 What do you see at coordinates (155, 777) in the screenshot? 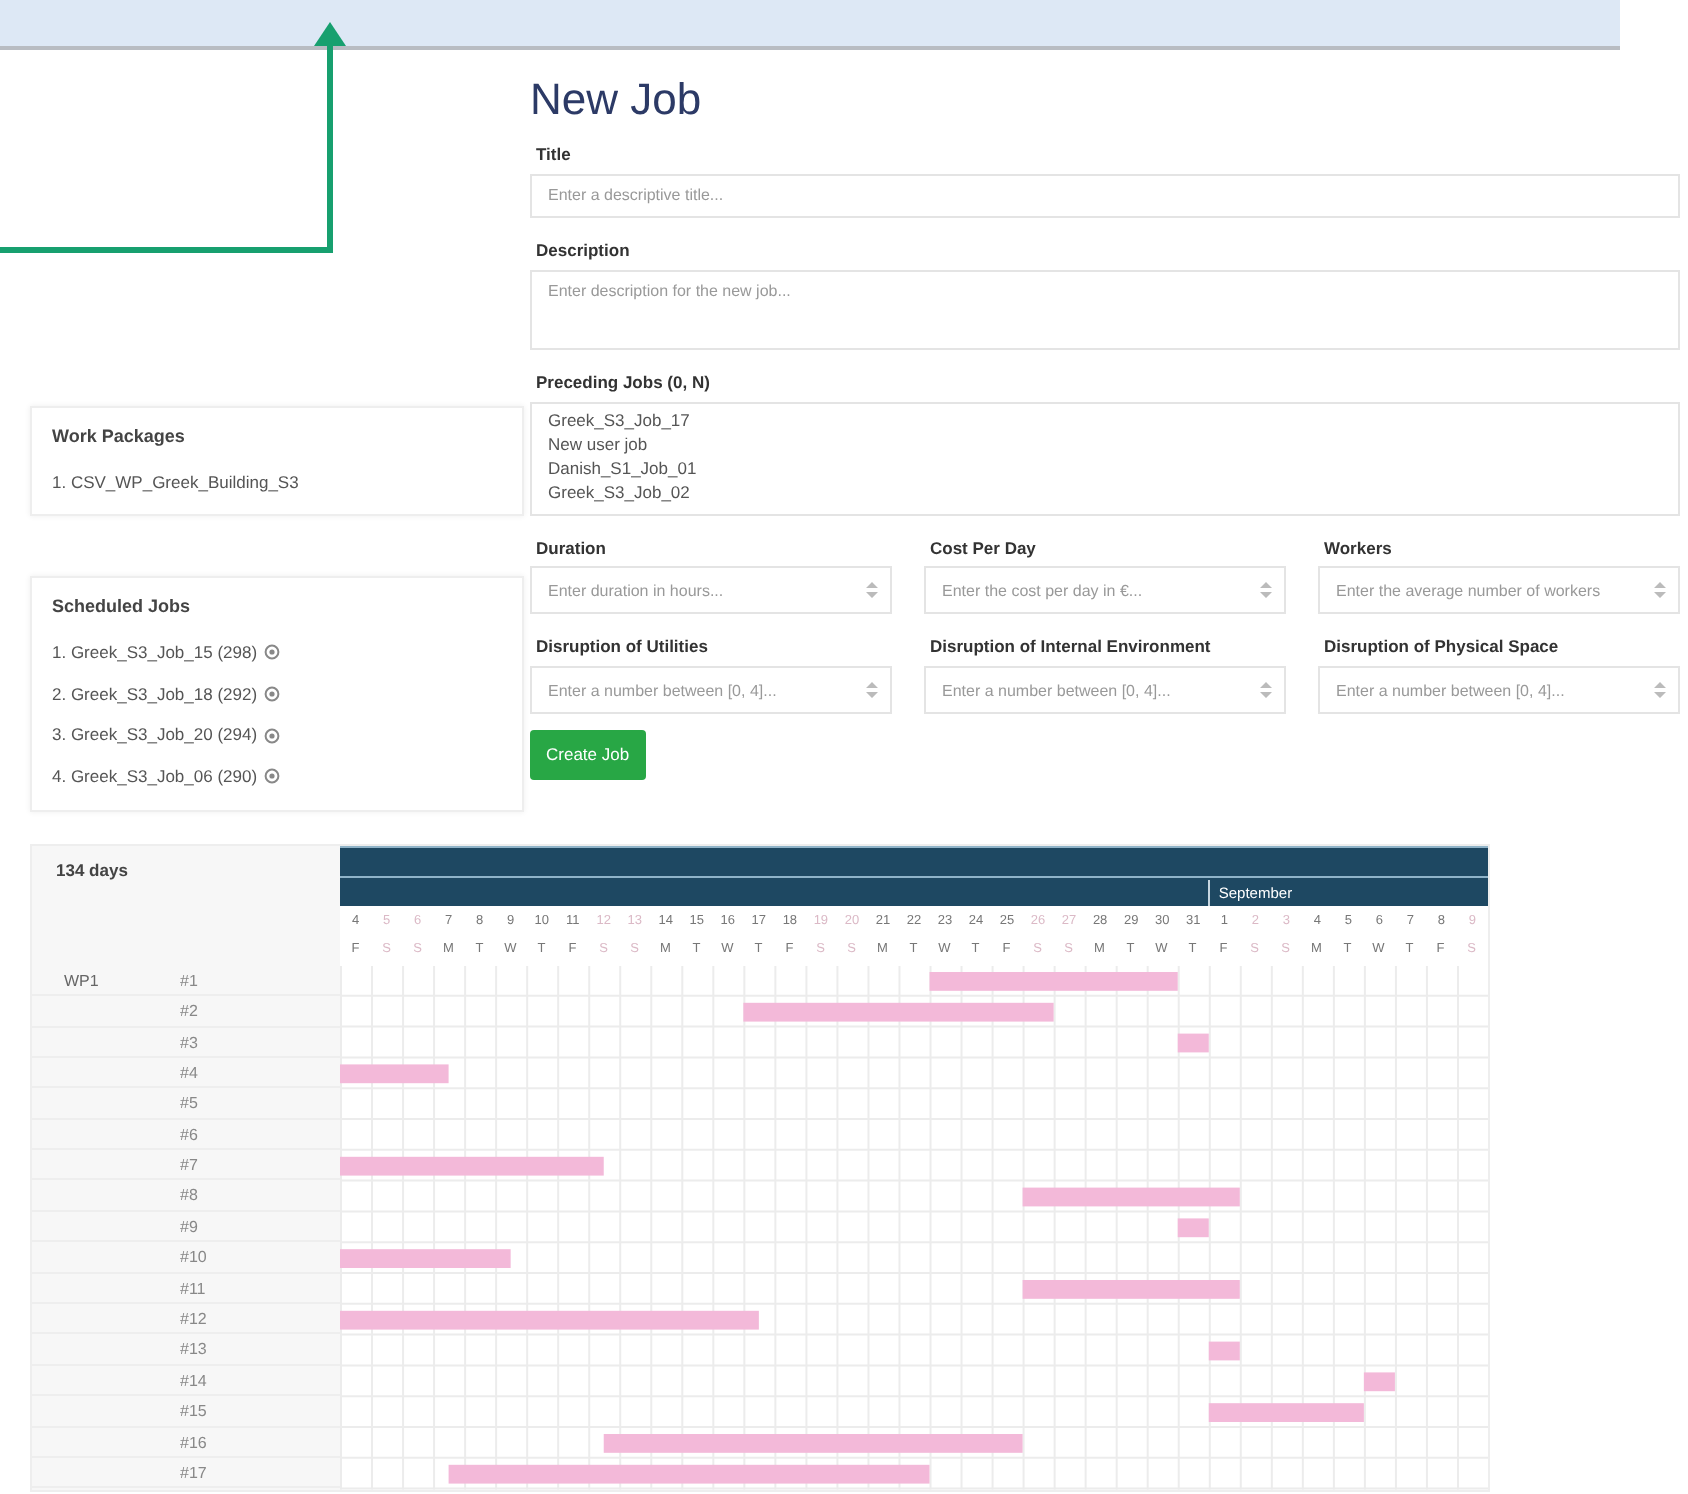
I see `scheduled-job-item: 4. Greek_S3_Job_06 (290)` at bounding box center [155, 777].